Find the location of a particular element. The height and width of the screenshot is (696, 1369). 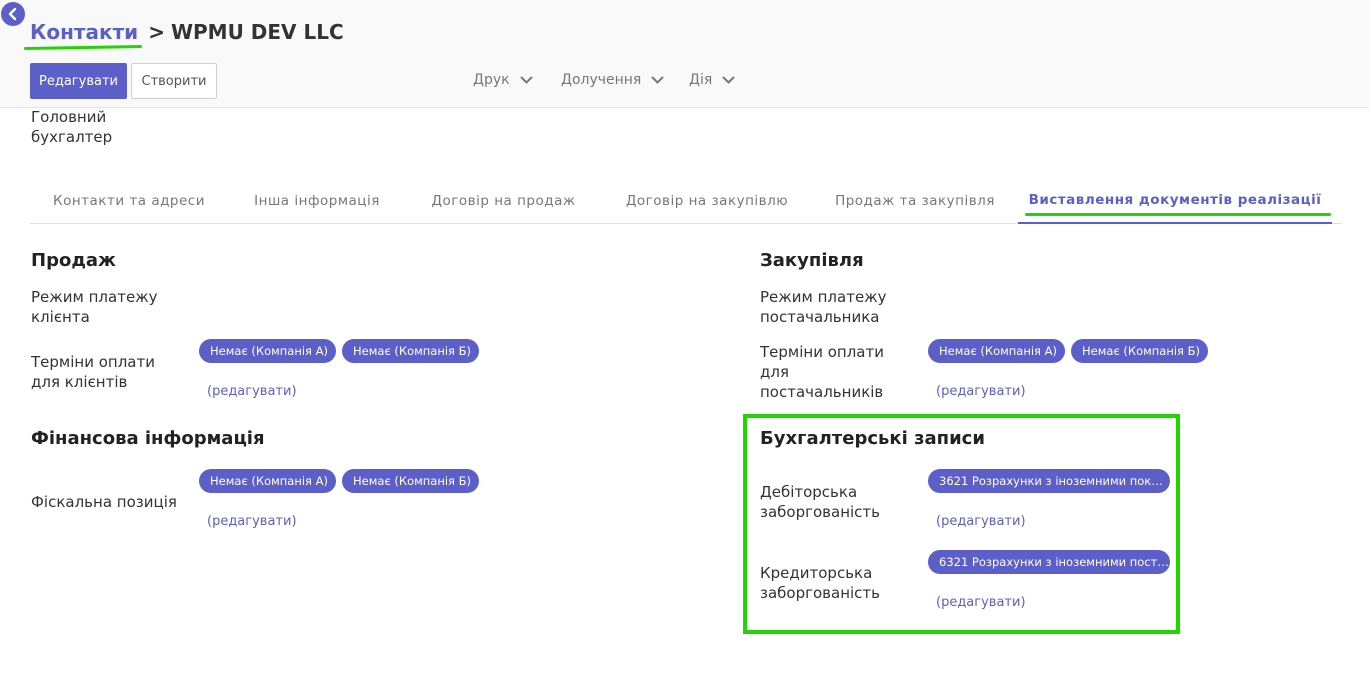

tab-other-info: Інша інформація is located at coordinates (317, 201).